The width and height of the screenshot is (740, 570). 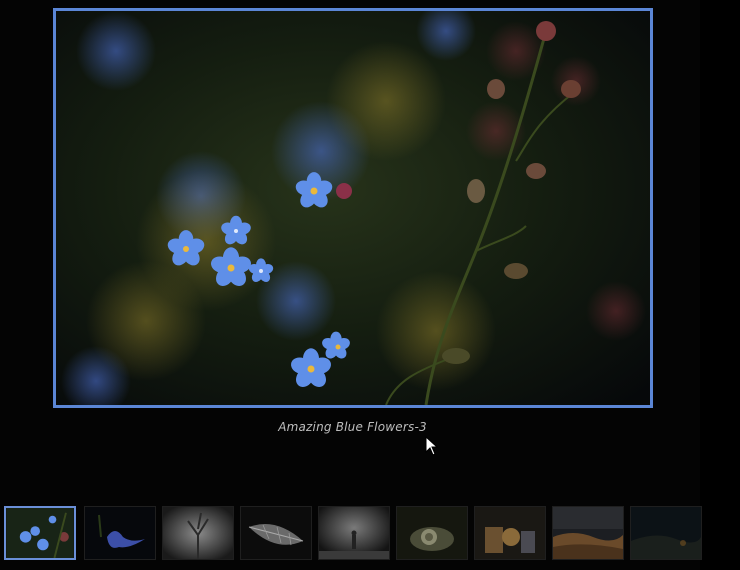 What do you see at coordinates (432, 446) in the screenshot?
I see `mouse-cursor-icon` at bounding box center [432, 446].